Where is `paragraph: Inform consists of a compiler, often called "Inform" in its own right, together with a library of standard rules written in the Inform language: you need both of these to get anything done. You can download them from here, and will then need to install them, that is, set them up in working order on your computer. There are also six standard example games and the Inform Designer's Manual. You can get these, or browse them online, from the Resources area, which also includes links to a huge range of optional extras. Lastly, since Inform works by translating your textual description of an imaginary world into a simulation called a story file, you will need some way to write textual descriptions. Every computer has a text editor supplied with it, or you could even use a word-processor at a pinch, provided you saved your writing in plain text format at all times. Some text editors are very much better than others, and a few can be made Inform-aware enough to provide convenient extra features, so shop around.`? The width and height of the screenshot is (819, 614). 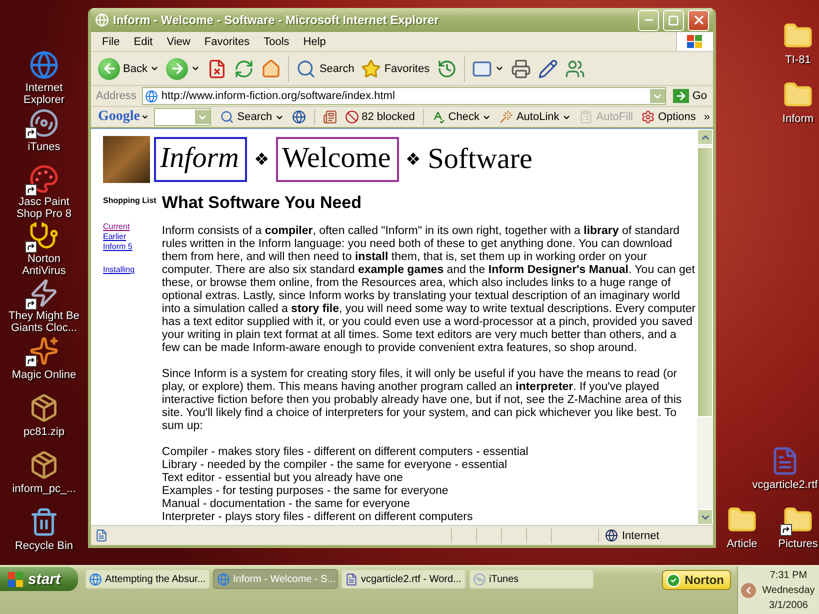
paragraph: Inform consists of a compiler, often called "Inform" in its own right, together with a library of standard rules written in the Inform language: you need both of these to get anything done. You can download them from here, and will then need to install them, that is, set them up in working order on your computer. There are also six standard example games and the Inform Designer's Manual. You can get these, or browse them online, from the Resources area, which also includes links to a huge range of optional extras. Lastly, since Inform works by translating your textual description of an imaginary world into a simulation called a story file, you will need some way to write textual descriptions. Every computer has a text editor supplied with it, or you could even use a word-processor at a pinch, provided you saved your writing in plain text format at all times. Some text editors are very much better than others, and a few can be made Inform-aware enough to provide convenient extra features, so shop around. is located at coordinates (429, 290).